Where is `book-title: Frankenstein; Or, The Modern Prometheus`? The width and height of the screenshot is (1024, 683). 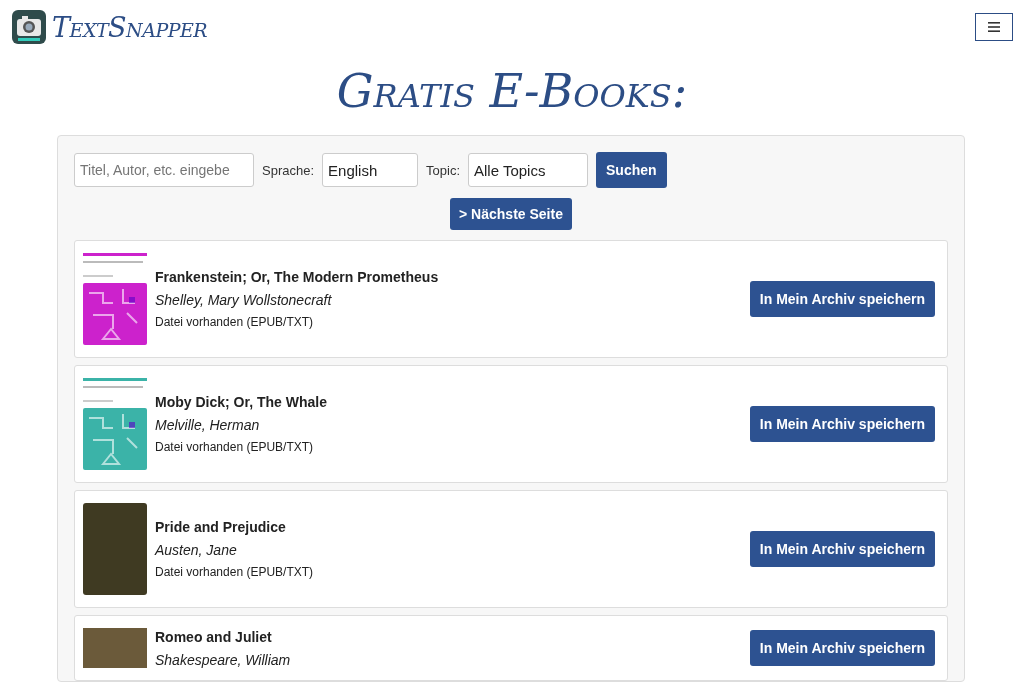
book-title: Frankenstein; Or, The Modern Prometheus is located at coordinates (297, 277).